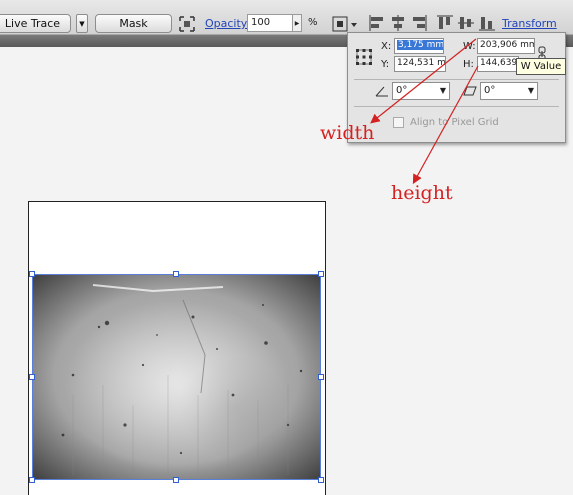  I want to click on selection-handle-bottom-center, so click(176, 480).